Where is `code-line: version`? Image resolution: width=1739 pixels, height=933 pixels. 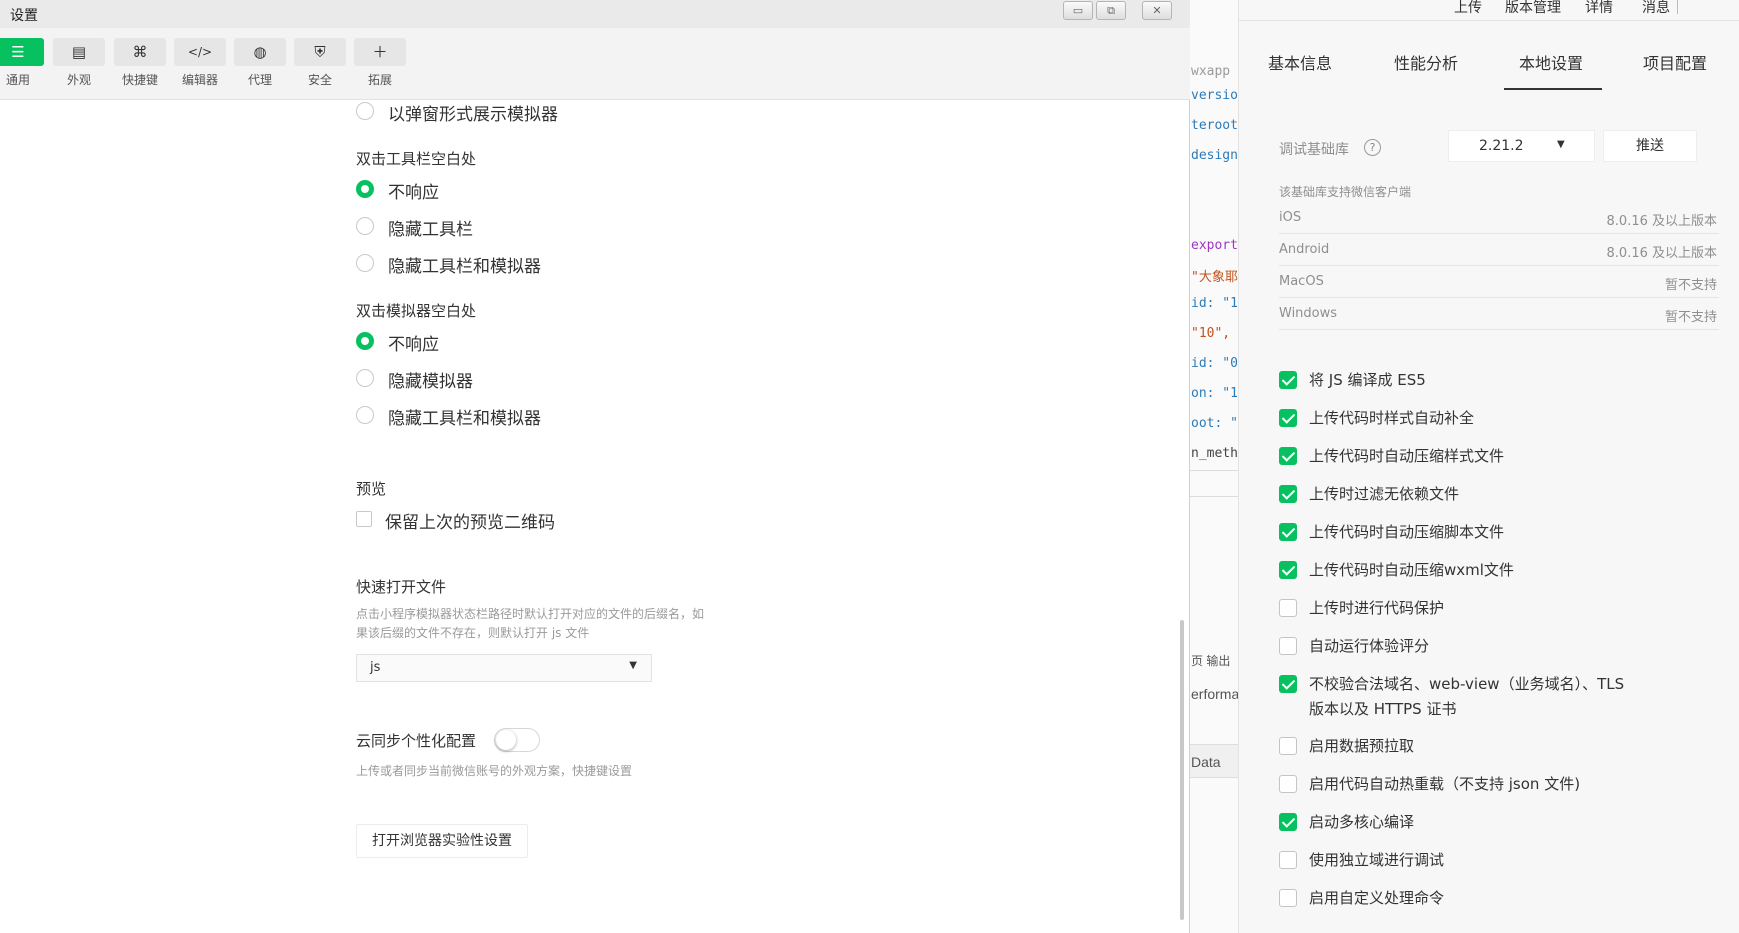
code-line: version is located at coordinates (1214, 95).